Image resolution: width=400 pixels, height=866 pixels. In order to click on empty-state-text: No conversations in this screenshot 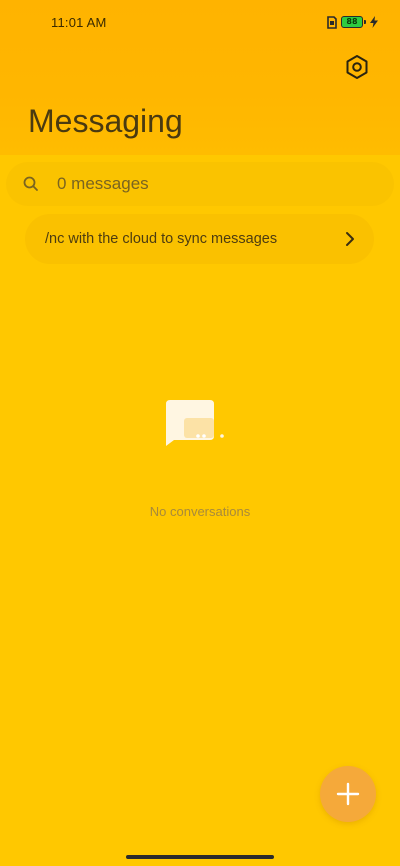, I will do `click(200, 511)`.